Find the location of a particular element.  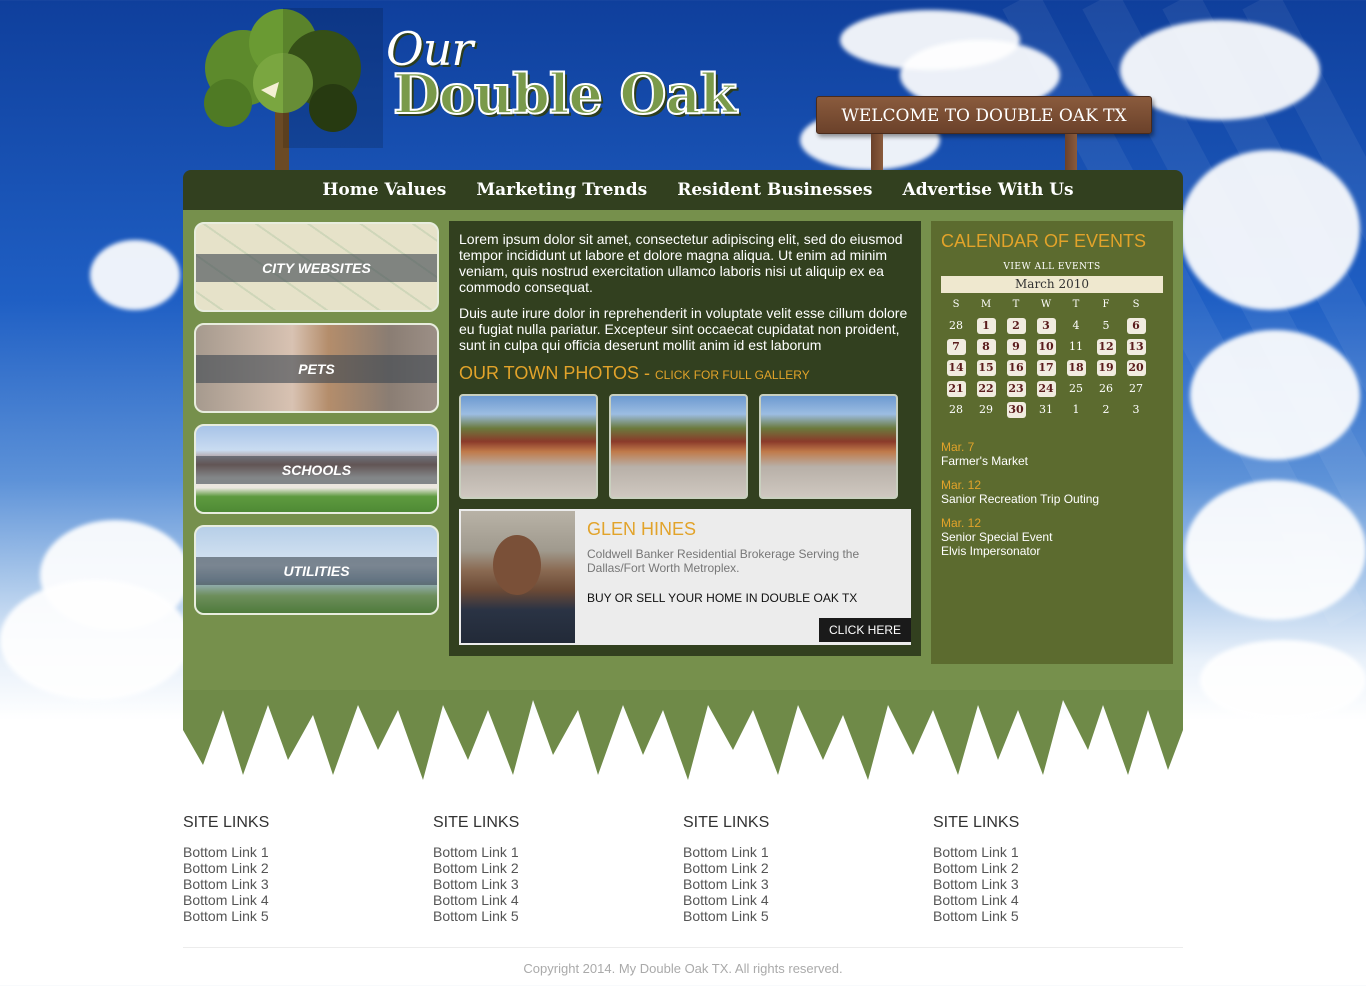

calendar-weekday-label: T is located at coordinates (1016, 304).